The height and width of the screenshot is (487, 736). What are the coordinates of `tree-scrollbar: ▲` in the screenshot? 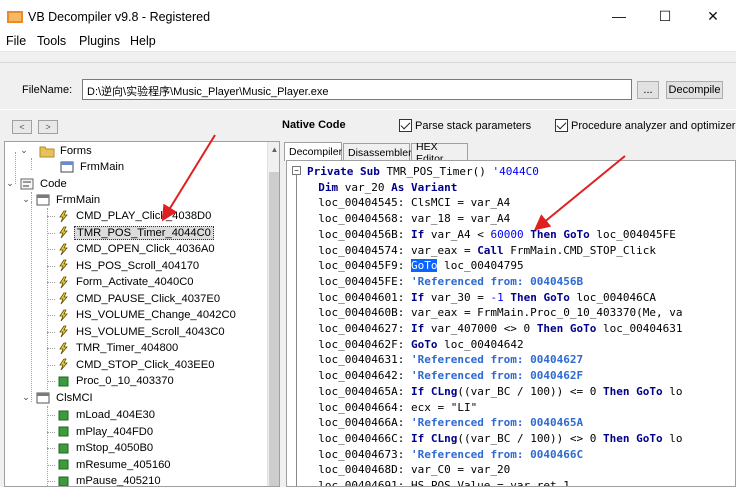 It's located at (273, 314).